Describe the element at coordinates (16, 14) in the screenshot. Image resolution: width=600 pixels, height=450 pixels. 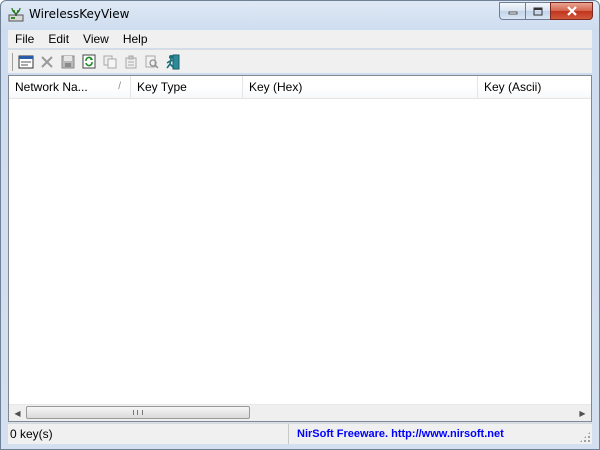
I see `wireless-app-icon` at that location.